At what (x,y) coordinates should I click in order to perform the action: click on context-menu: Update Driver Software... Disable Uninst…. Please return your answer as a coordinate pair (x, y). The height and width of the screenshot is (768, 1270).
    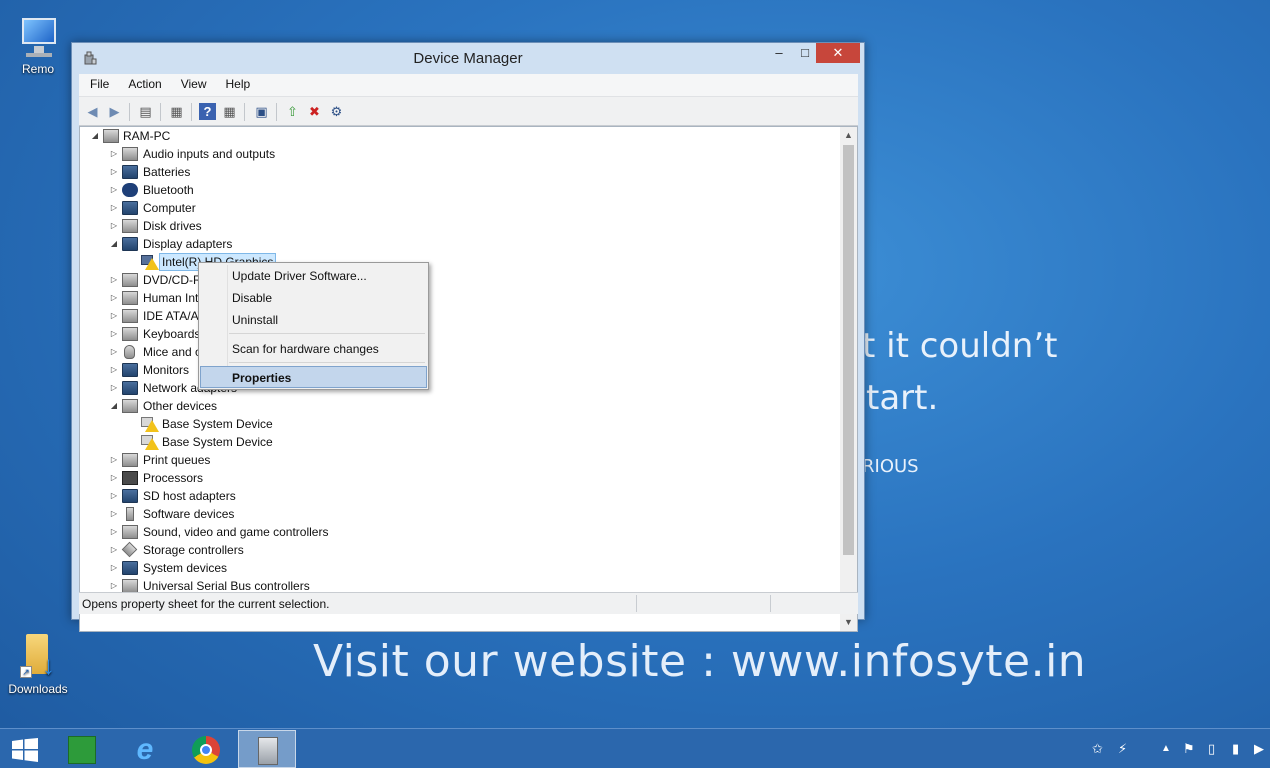
    Looking at the image, I should click on (313, 326).